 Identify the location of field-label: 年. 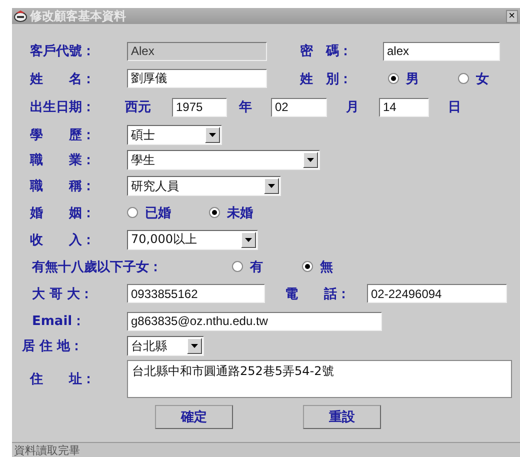
(246, 107).